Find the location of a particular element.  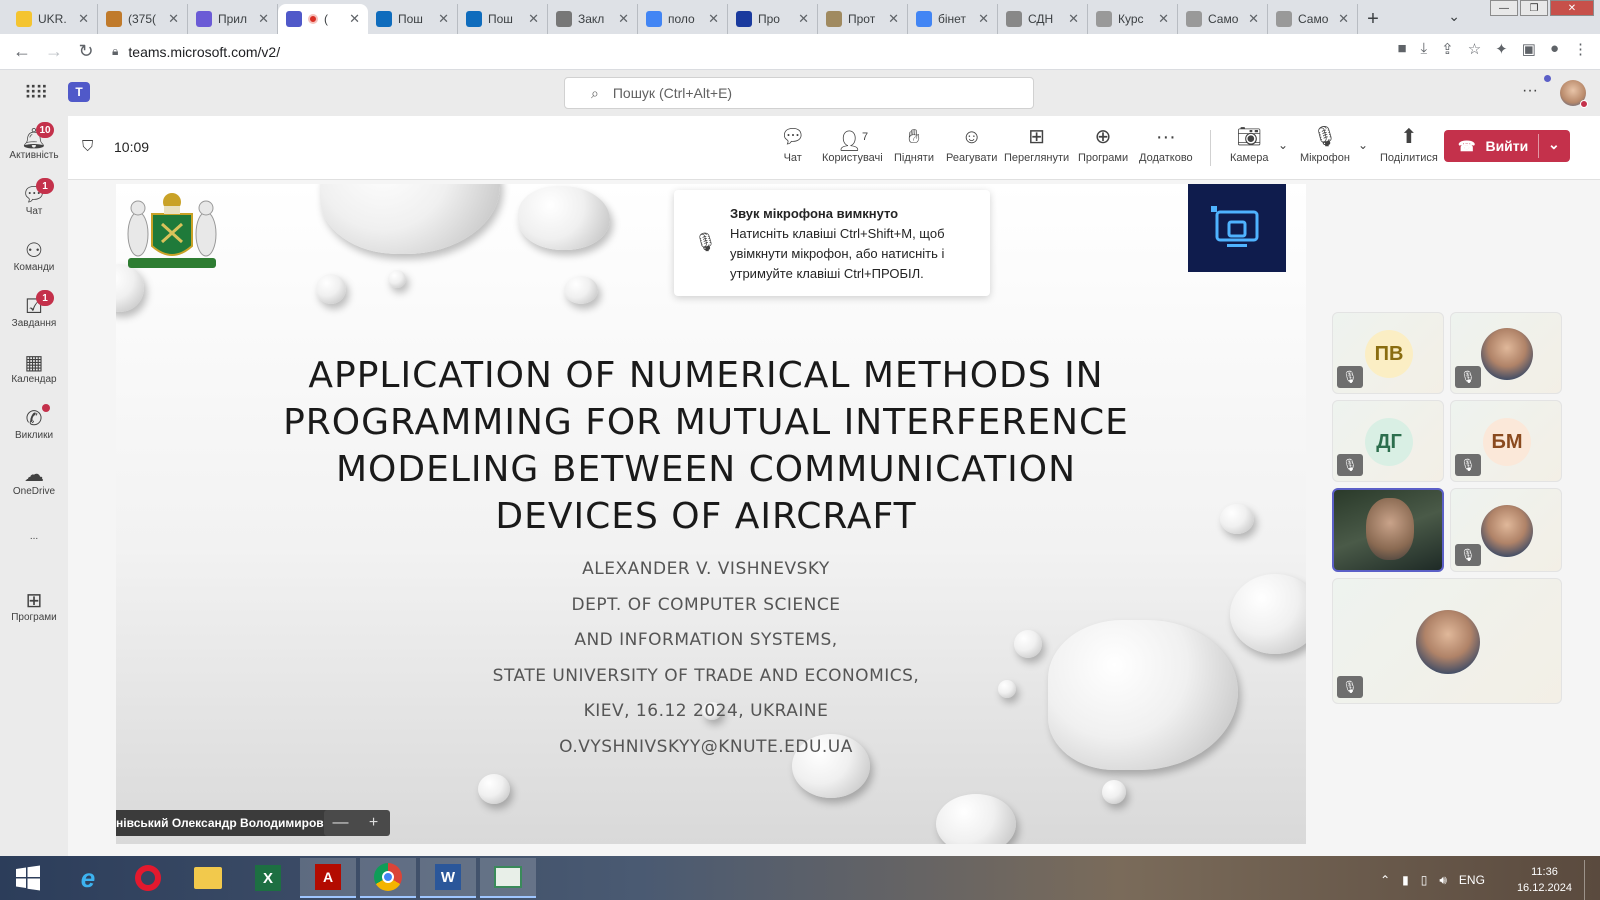

browser-tab: Прил ✕ is located at coordinates (233, 19).